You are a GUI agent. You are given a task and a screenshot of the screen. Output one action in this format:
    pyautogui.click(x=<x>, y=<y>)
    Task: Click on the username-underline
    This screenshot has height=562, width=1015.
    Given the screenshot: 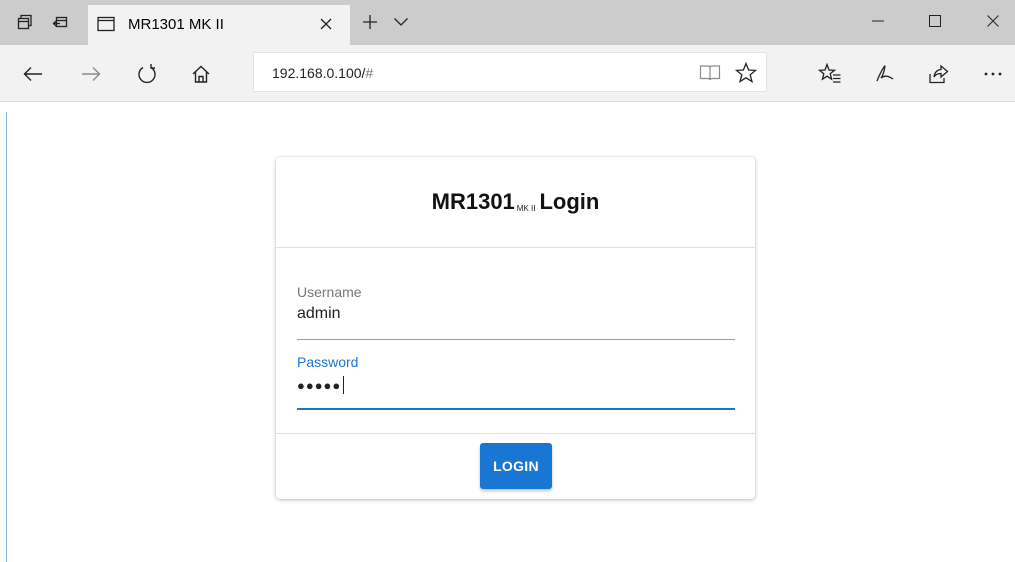 What is the action you would take?
    pyautogui.click(x=516, y=339)
    